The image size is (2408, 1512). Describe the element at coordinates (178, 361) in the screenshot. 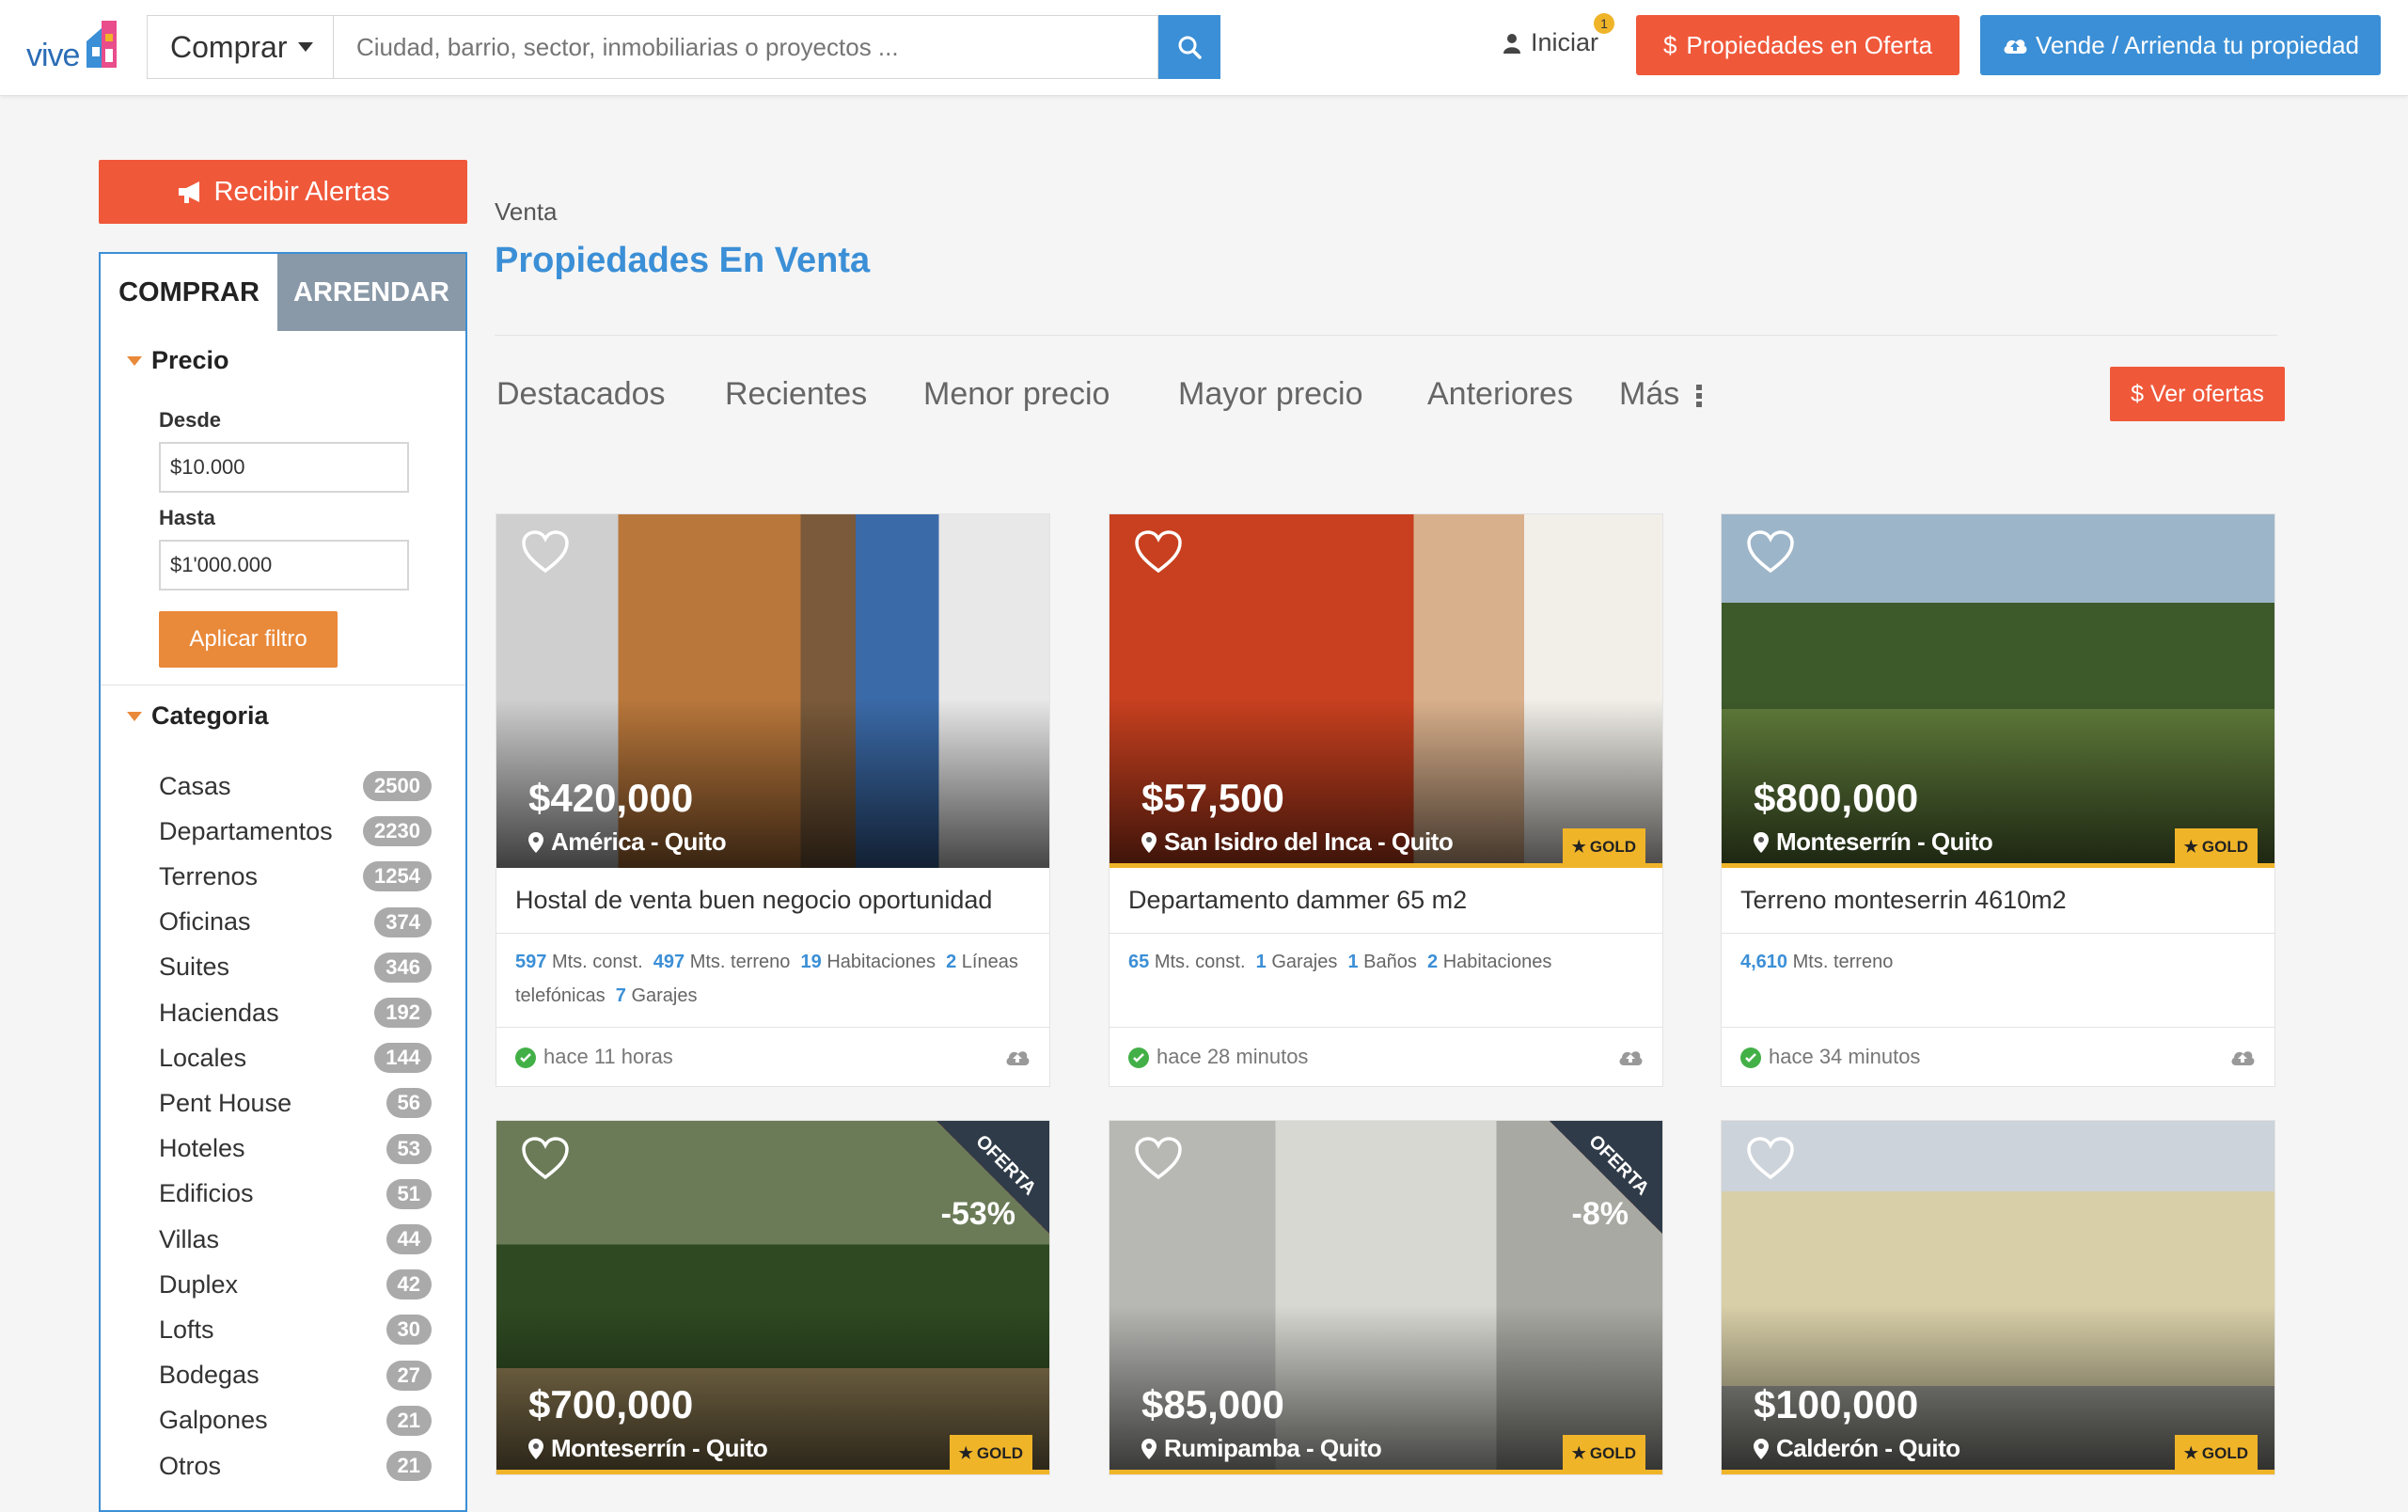

I see `price-section-toggle: Precio` at that location.